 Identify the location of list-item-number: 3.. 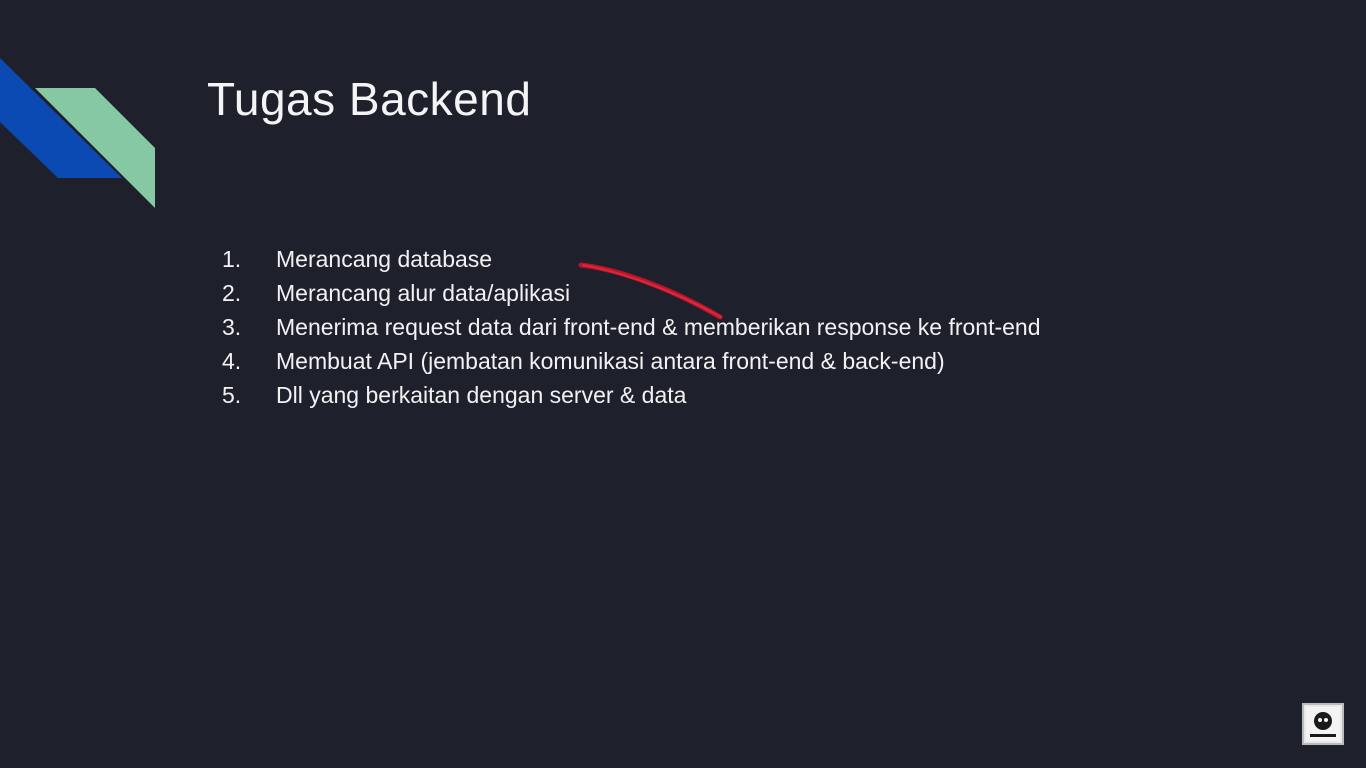
(232, 327).